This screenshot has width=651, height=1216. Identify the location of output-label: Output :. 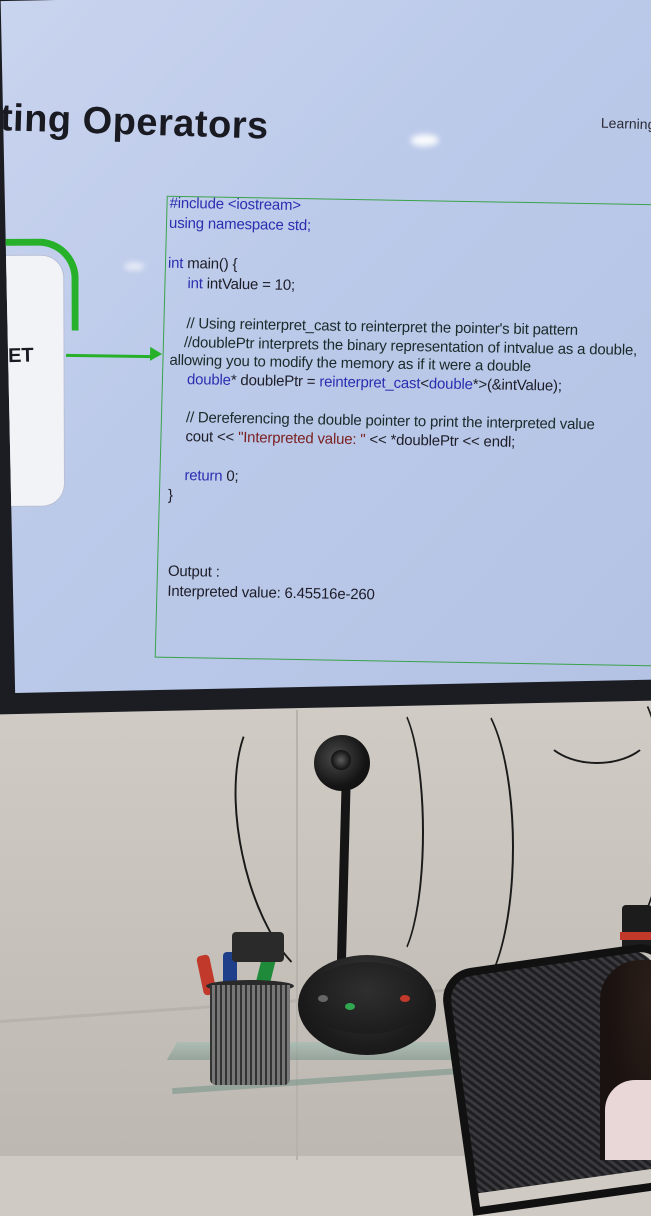
(193, 571).